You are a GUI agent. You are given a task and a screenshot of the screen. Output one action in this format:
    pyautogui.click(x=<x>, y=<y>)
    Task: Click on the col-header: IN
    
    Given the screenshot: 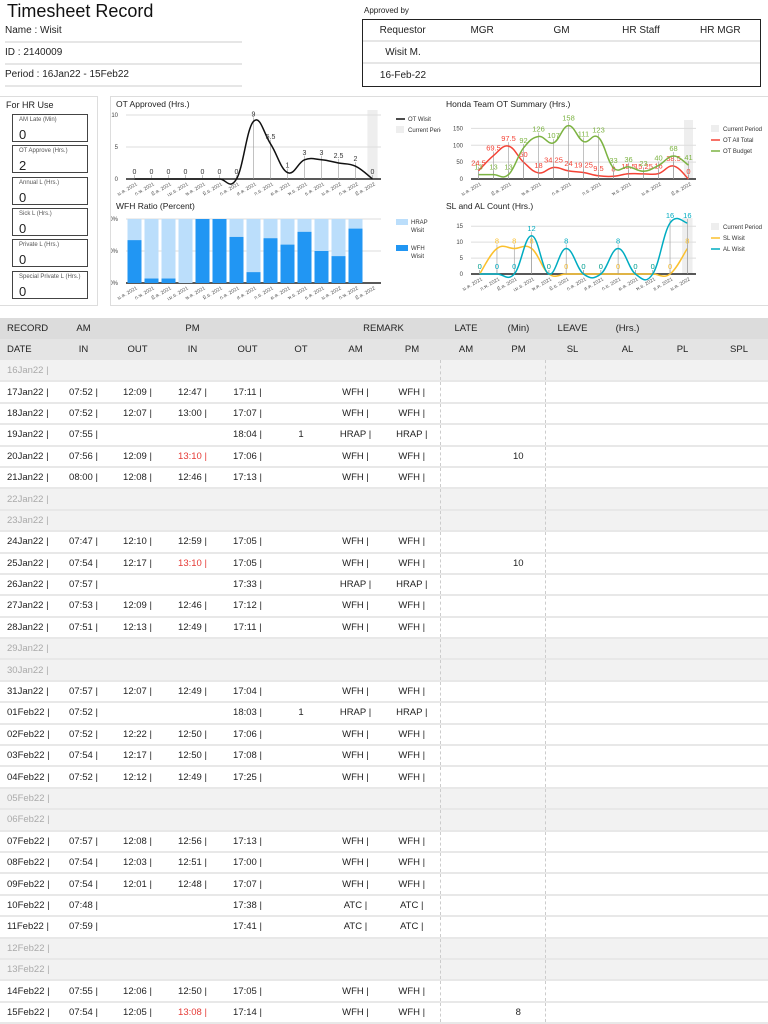 What is the action you would take?
    pyautogui.click(x=192, y=349)
    